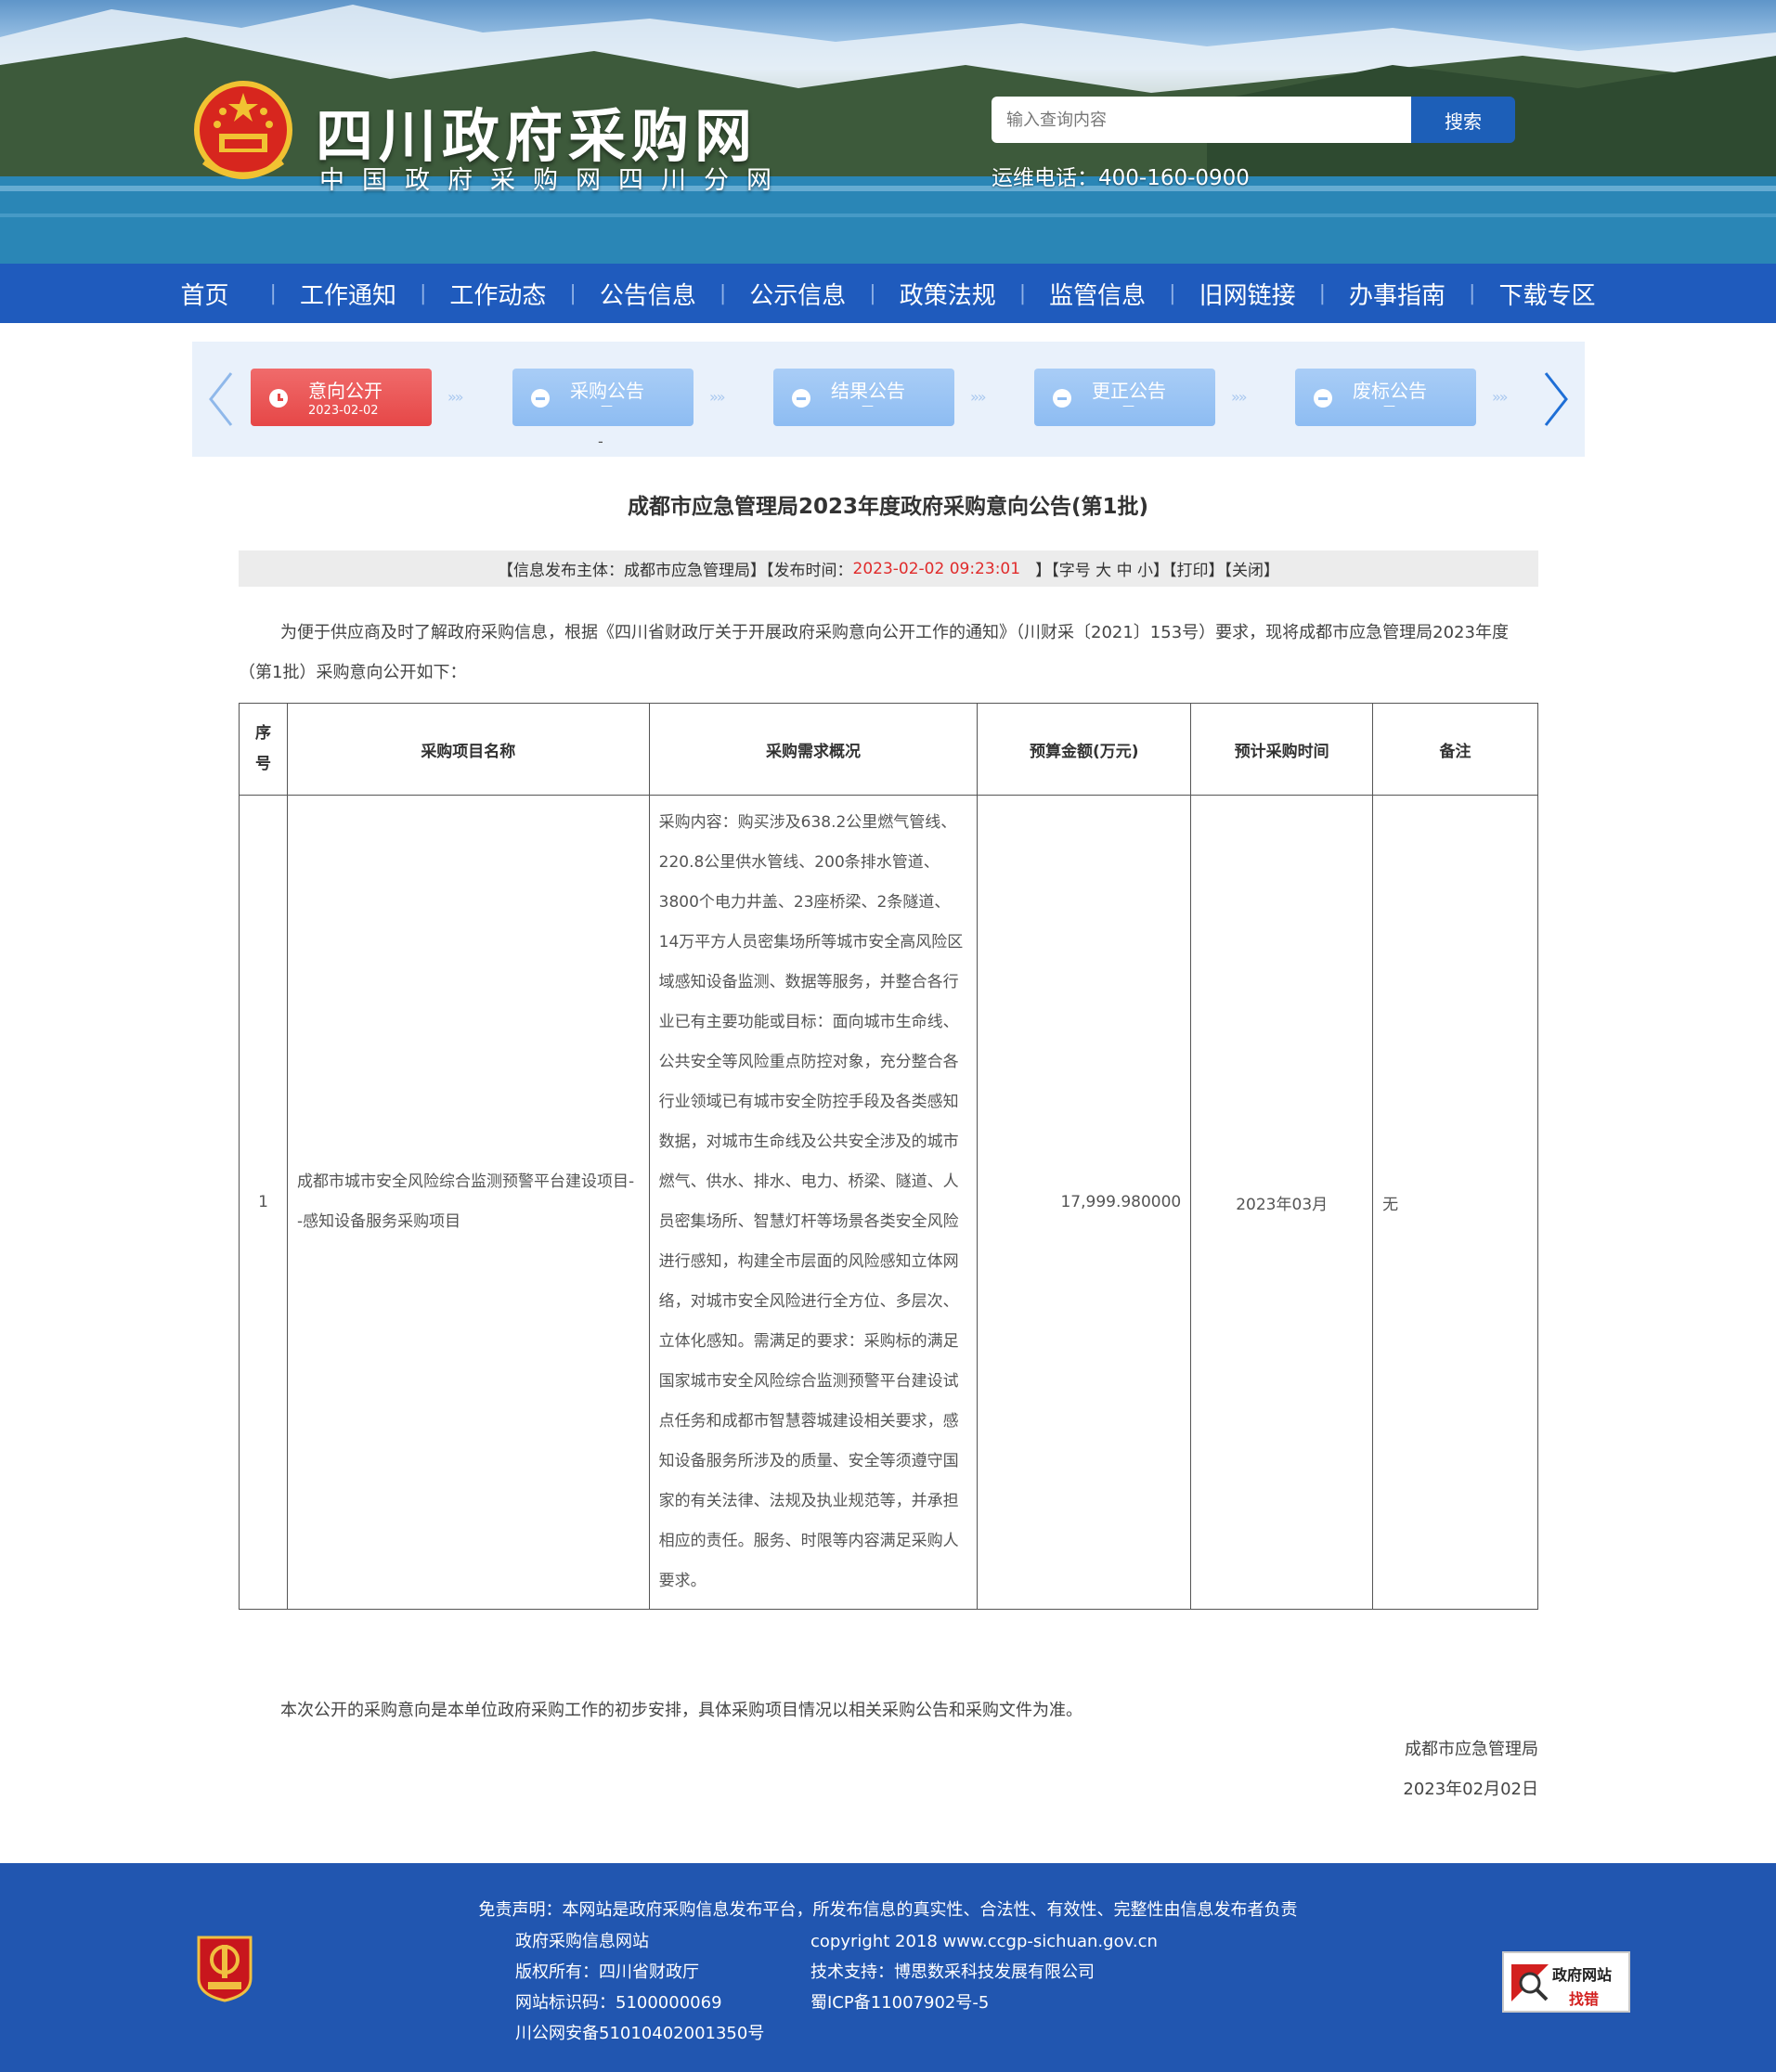  What do you see at coordinates (600, 441) in the screenshot?
I see `dash-marker: -` at bounding box center [600, 441].